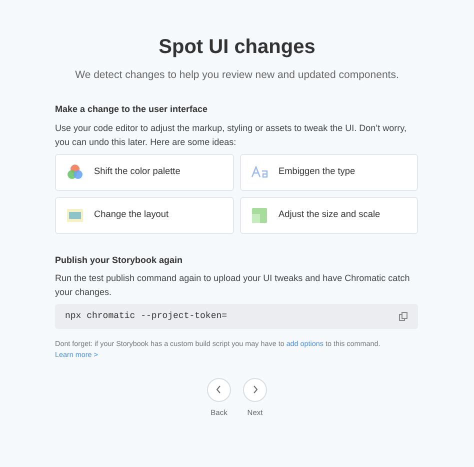 The width and height of the screenshot is (474, 467). What do you see at coordinates (132, 108) in the screenshot?
I see `section-heading: Make a change to the user interface` at bounding box center [132, 108].